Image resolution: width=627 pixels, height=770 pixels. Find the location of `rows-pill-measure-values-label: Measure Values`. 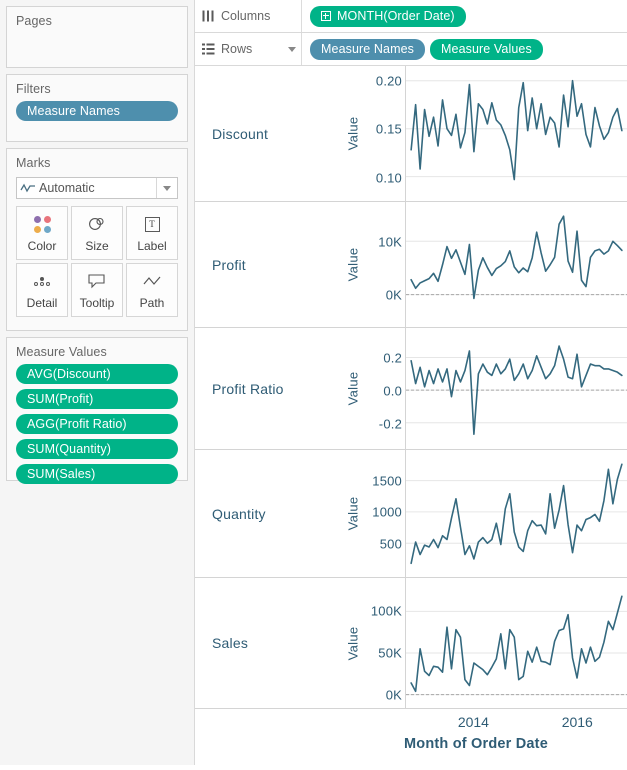

rows-pill-measure-values-label: Measure Values is located at coordinates (486, 48).